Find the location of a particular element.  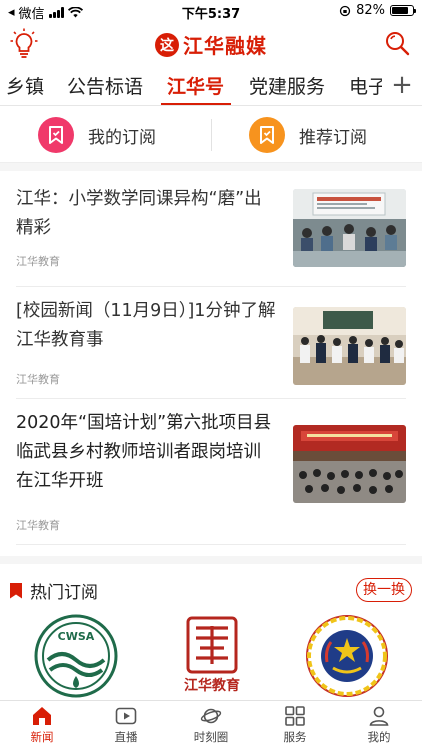

jianghua-education-logo-text: 江华教育 is located at coordinates (212, 685).